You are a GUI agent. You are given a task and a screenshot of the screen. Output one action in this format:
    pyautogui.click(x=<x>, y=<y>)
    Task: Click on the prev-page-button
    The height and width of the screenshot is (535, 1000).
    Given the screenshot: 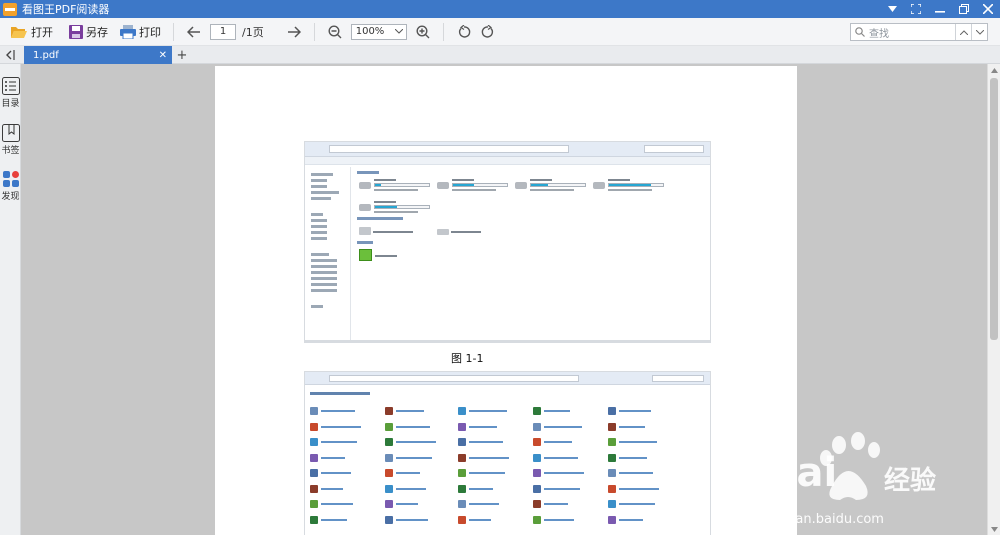 What is the action you would take?
    pyautogui.click(x=194, y=32)
    